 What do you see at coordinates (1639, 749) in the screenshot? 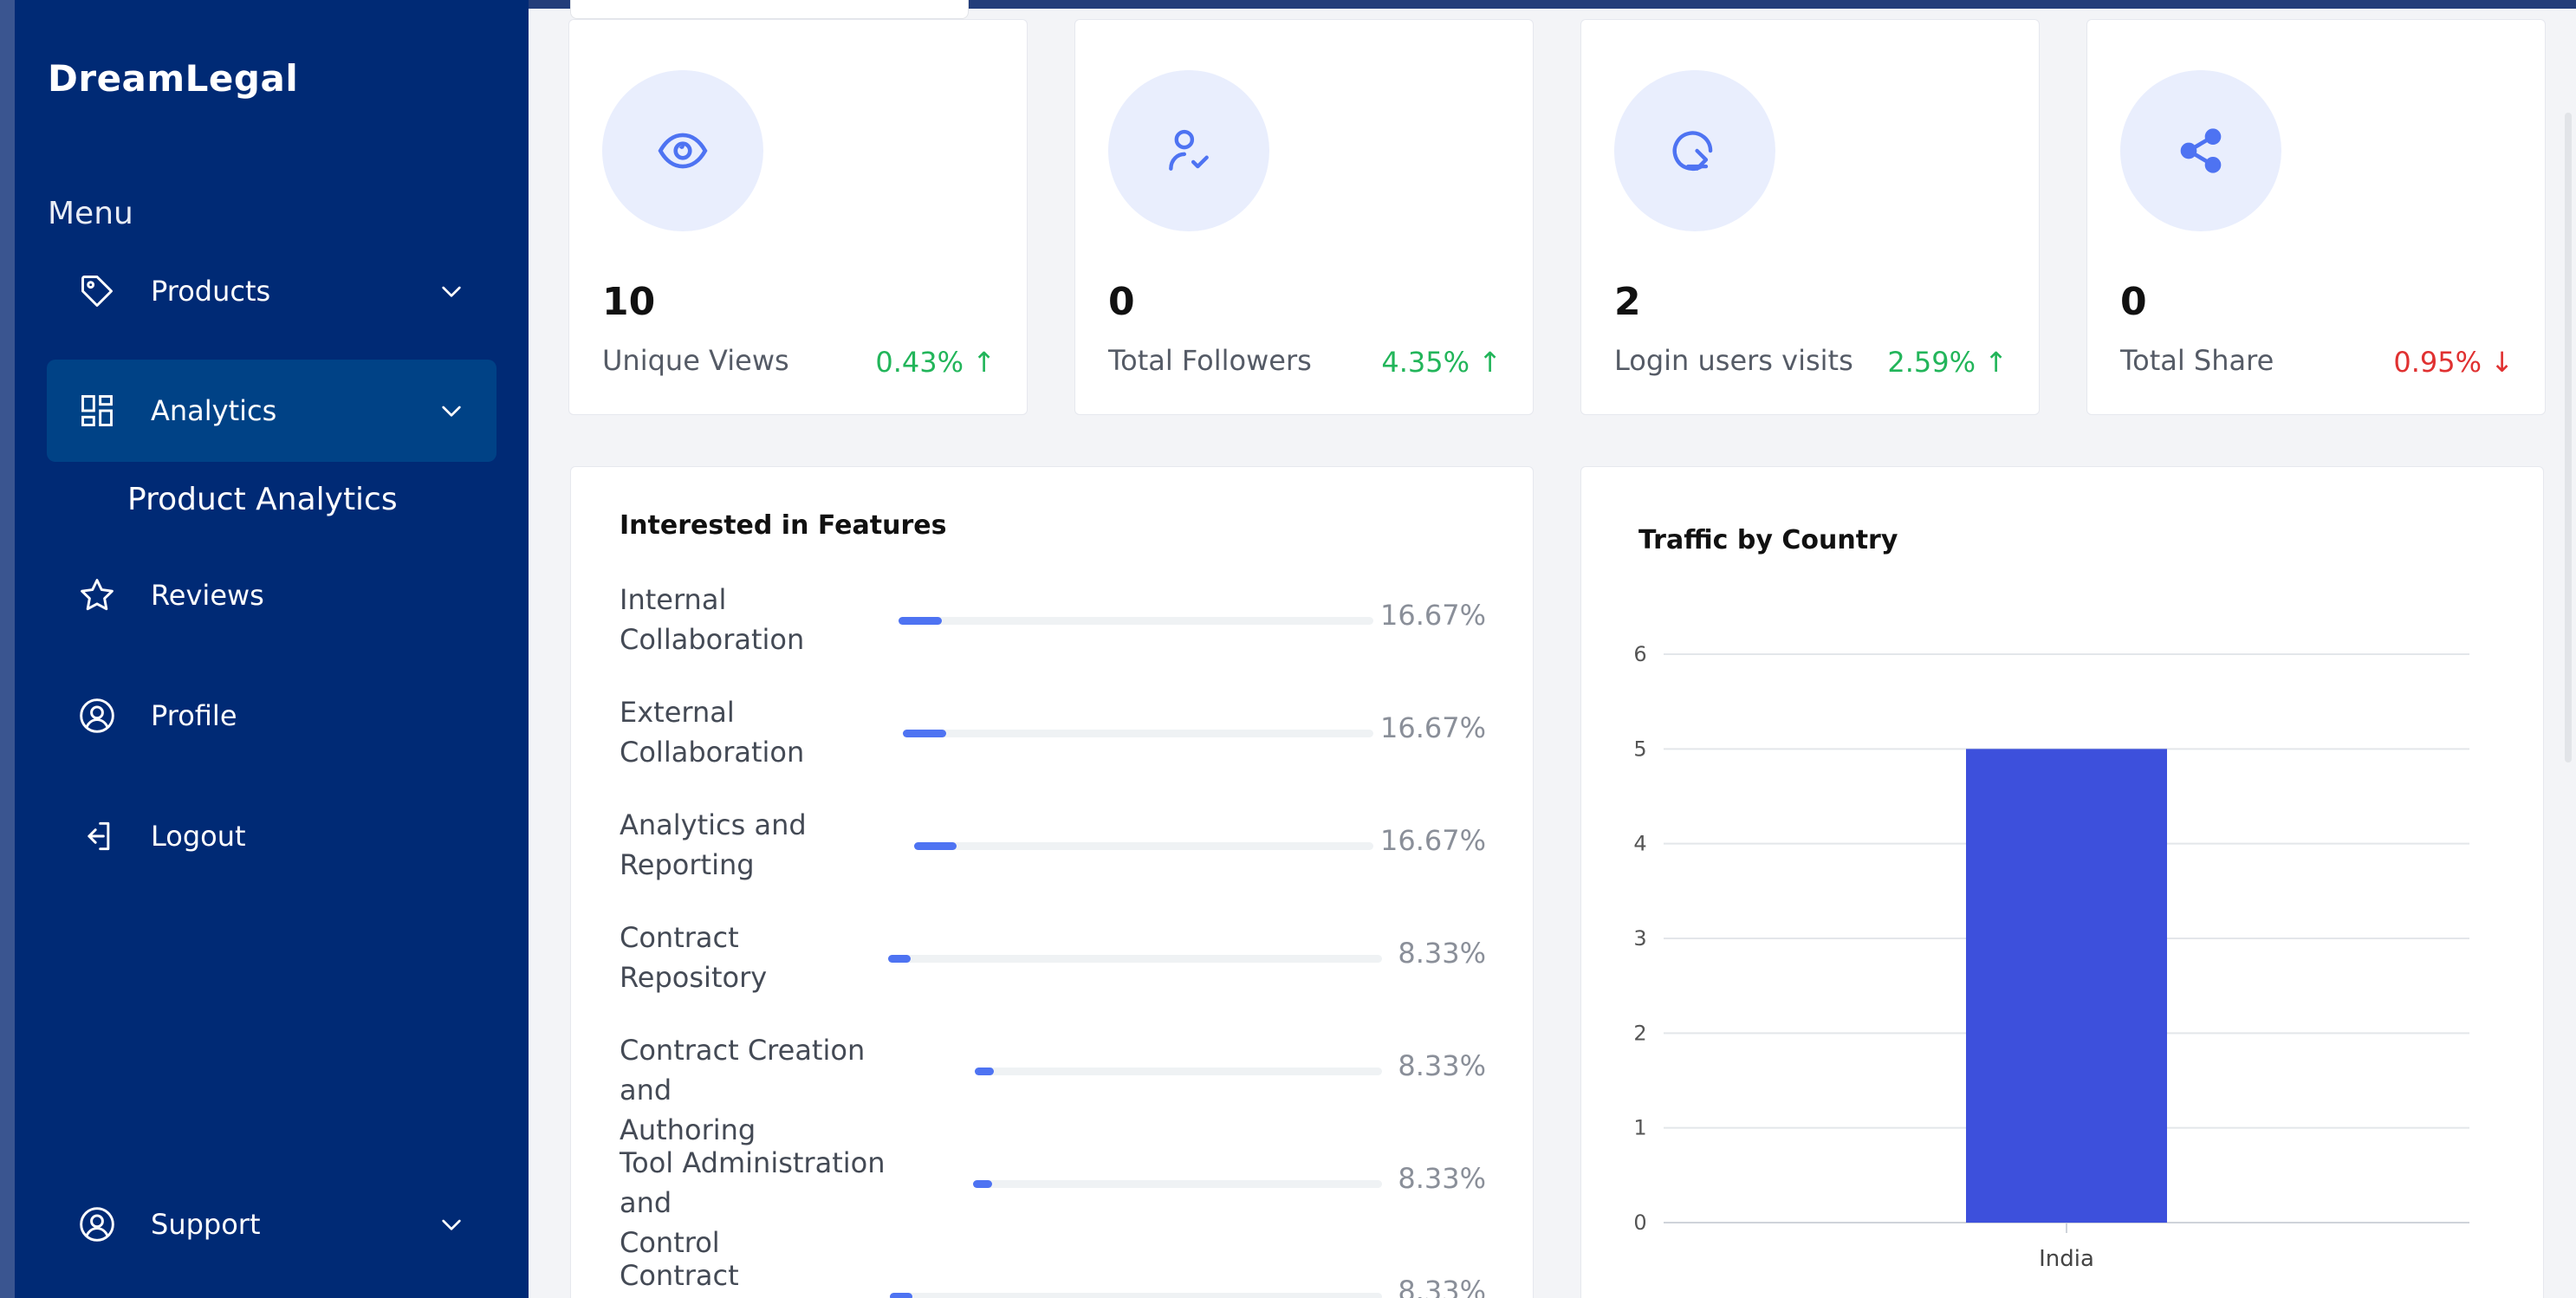
I see `y-tick-label: 5` at bounding box center [1639, 749].